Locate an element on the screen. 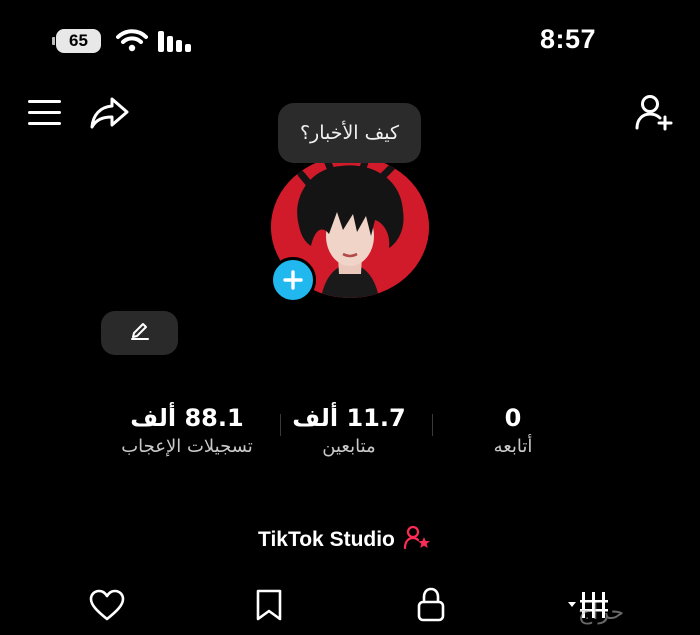 This screenshot has width=700, height=635. tiktok-studio-link: TikTok Studio is located at coordinates (344, 540).